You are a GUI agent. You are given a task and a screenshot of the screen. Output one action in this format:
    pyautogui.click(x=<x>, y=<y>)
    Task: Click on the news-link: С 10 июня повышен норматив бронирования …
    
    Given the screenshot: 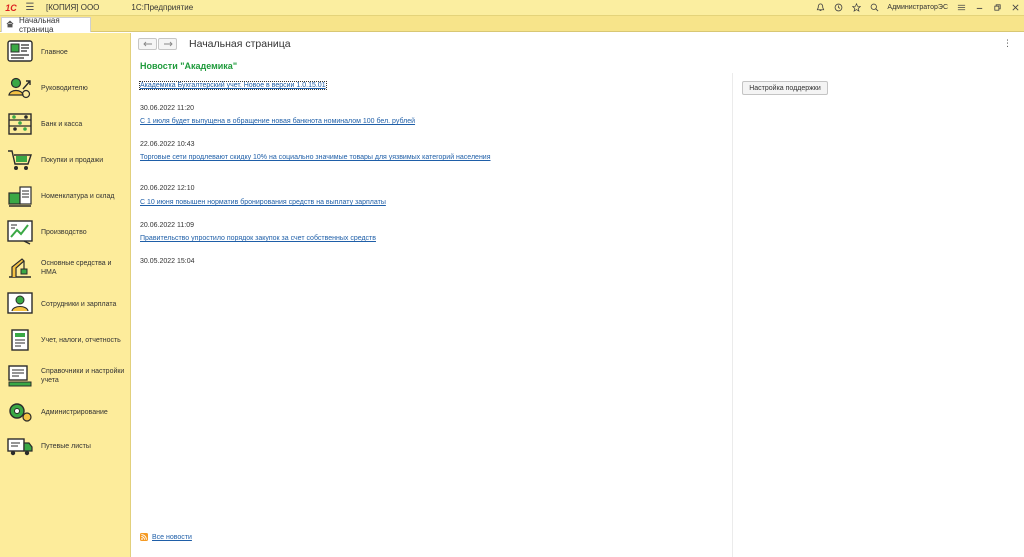 What is the action you would take?
    pyautogui.click(x=263, y=202)
    